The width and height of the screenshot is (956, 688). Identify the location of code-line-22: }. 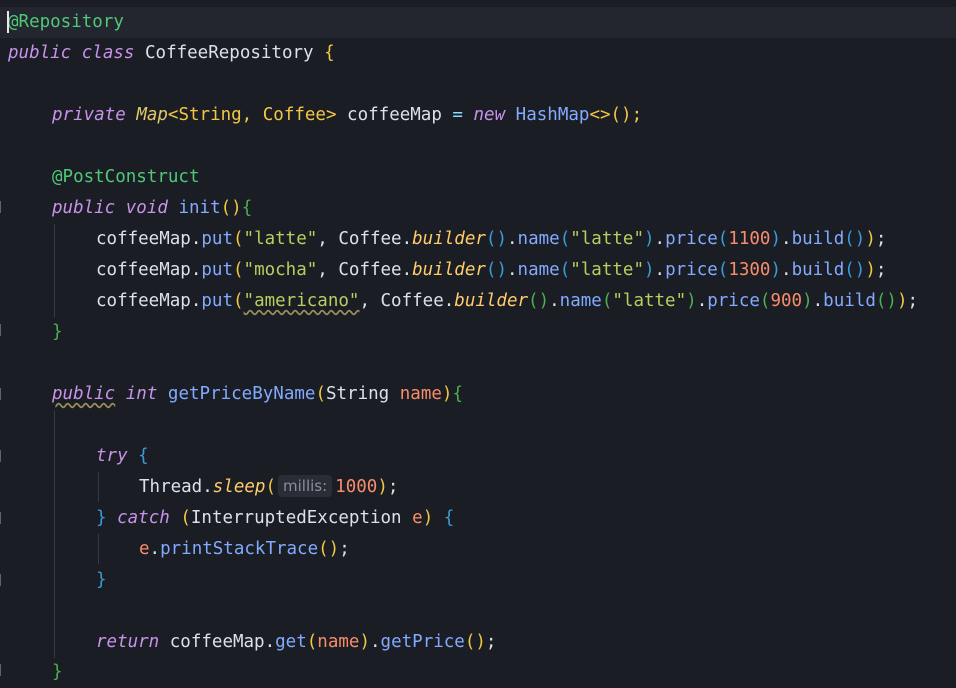
(57, 672).